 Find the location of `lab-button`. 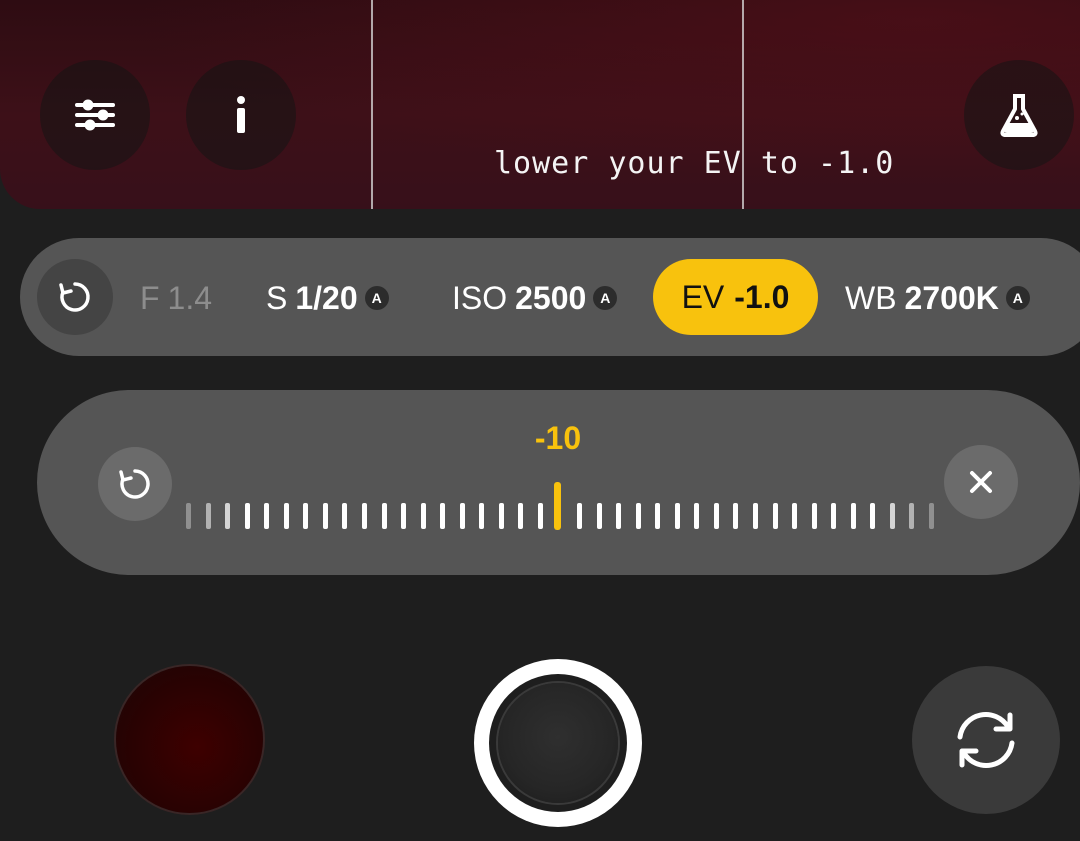

lab-button is located at coordinates (1019, 115).